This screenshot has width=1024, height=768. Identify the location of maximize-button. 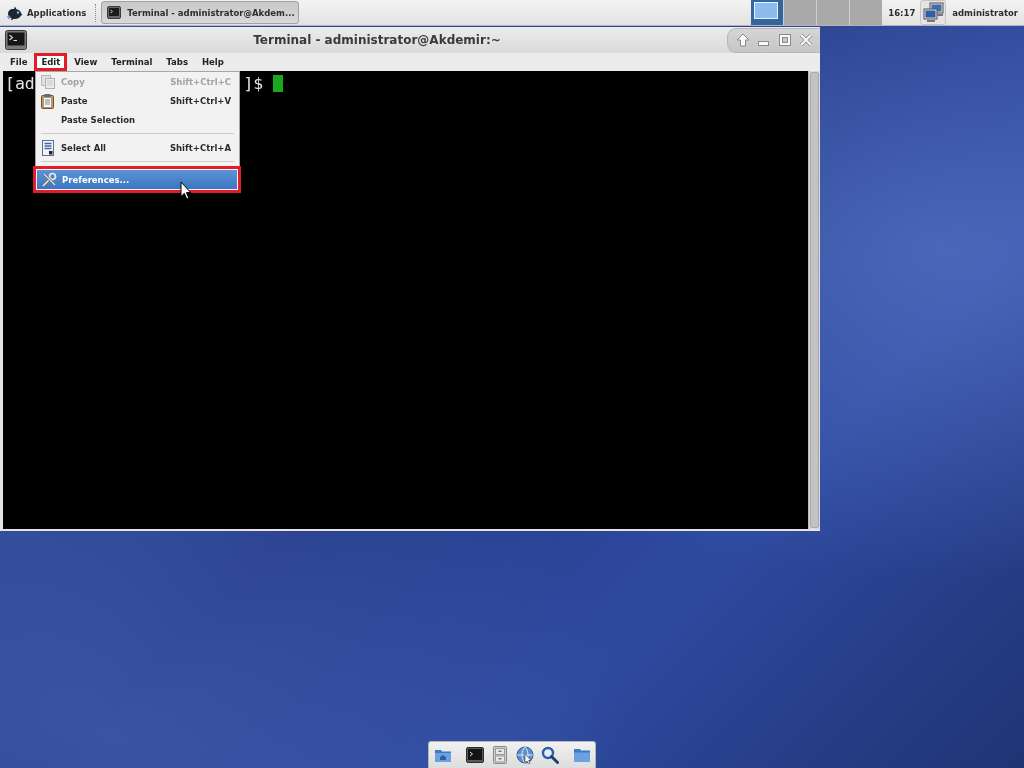
(784, 40).